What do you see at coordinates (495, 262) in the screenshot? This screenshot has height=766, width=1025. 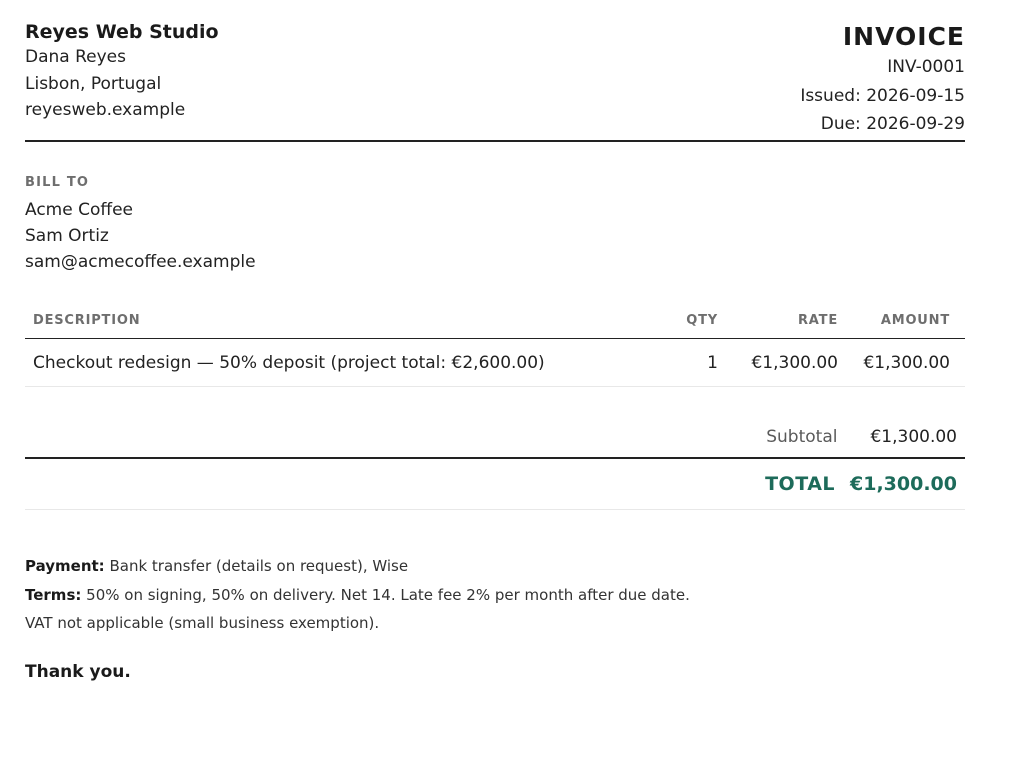 I see `bill-to-email: sam@acmecoffee.example` at bounding box center [495, 262].